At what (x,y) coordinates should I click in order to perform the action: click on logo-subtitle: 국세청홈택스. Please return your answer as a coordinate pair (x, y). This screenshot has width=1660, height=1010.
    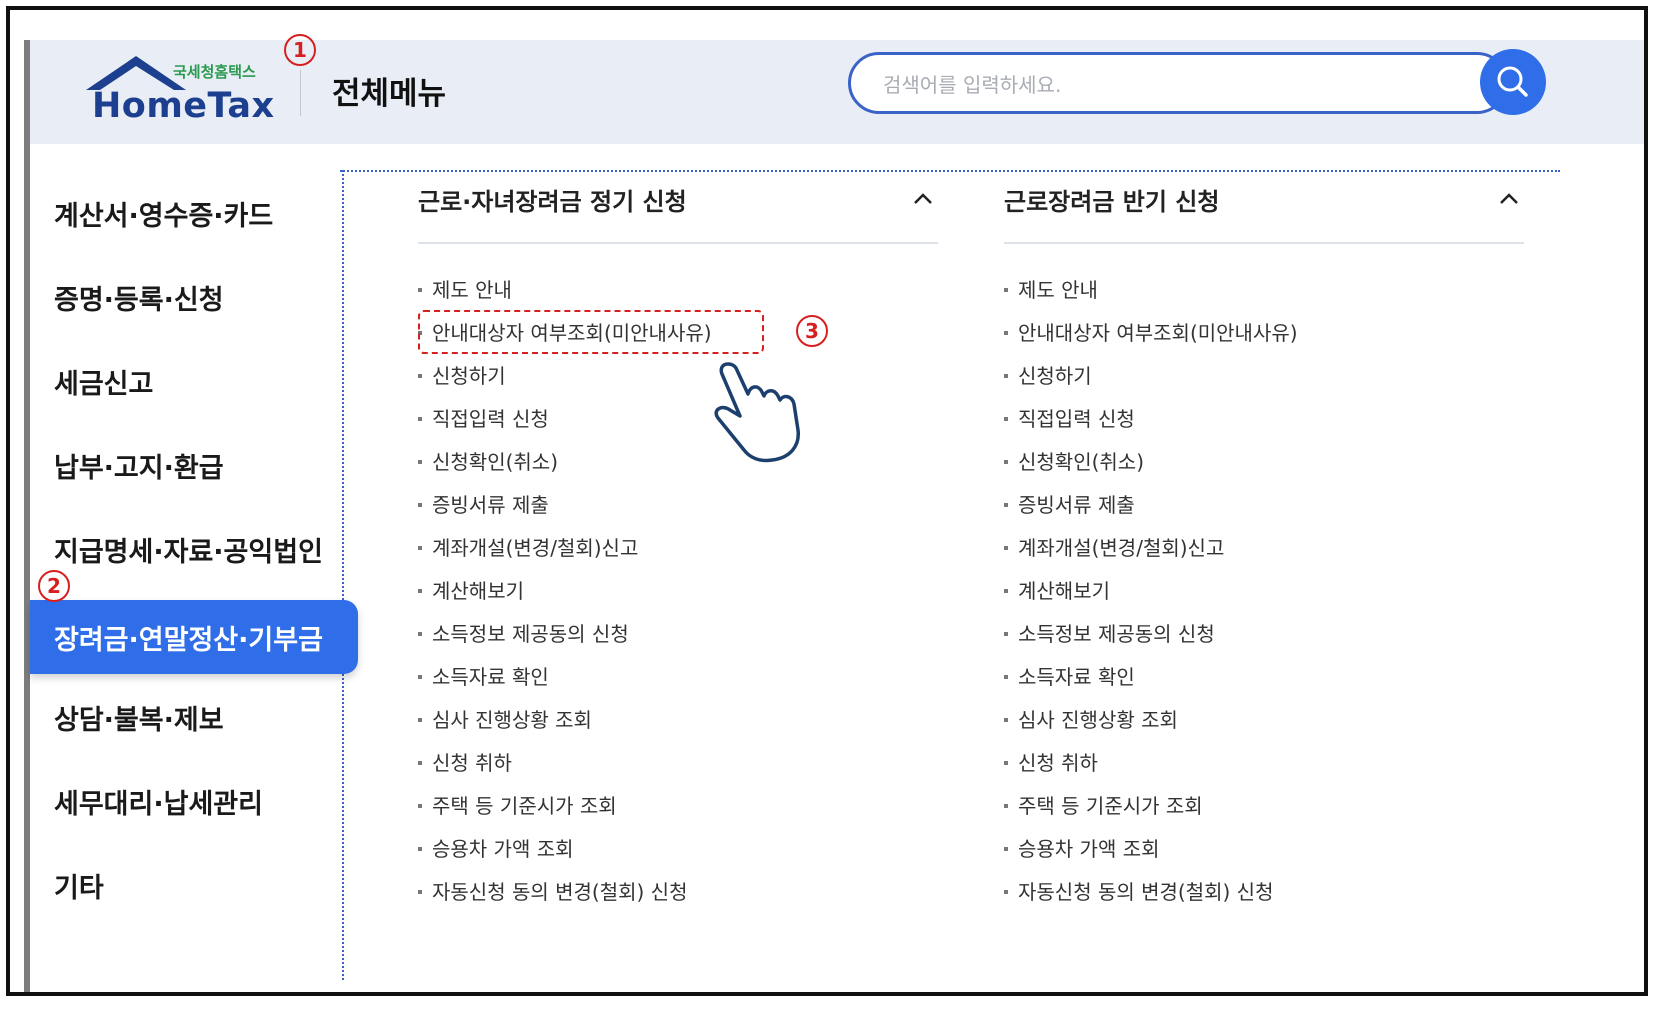
    Looking at the image, I should click on (214, 72).